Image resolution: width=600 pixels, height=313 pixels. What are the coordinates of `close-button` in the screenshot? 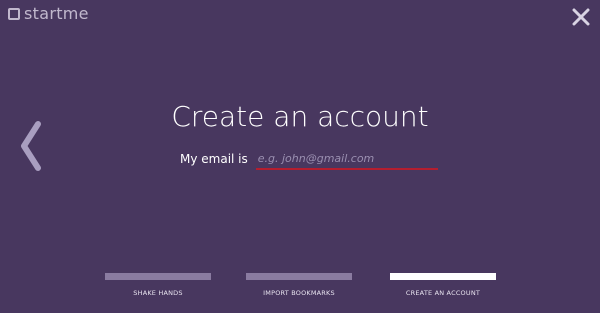 It's located at (581, 17).